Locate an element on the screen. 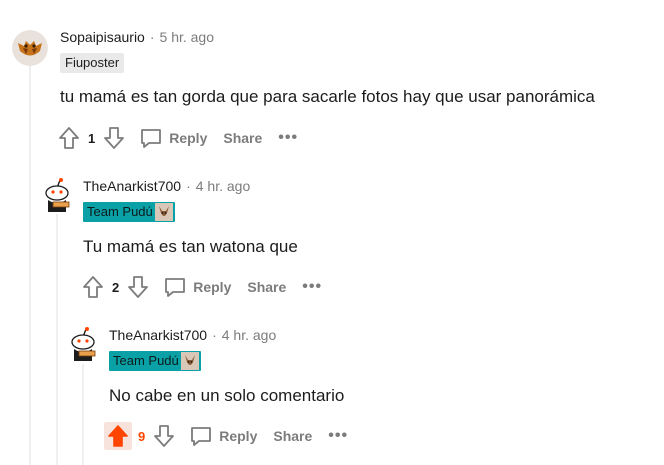  comment-body: Tu mamá es tan watona que is located at coordinates (190, 246).